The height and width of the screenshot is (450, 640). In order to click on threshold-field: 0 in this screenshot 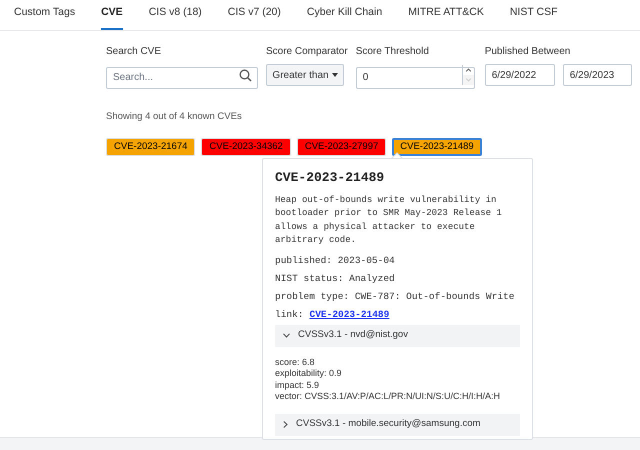, I will do `click(415, 77)`.